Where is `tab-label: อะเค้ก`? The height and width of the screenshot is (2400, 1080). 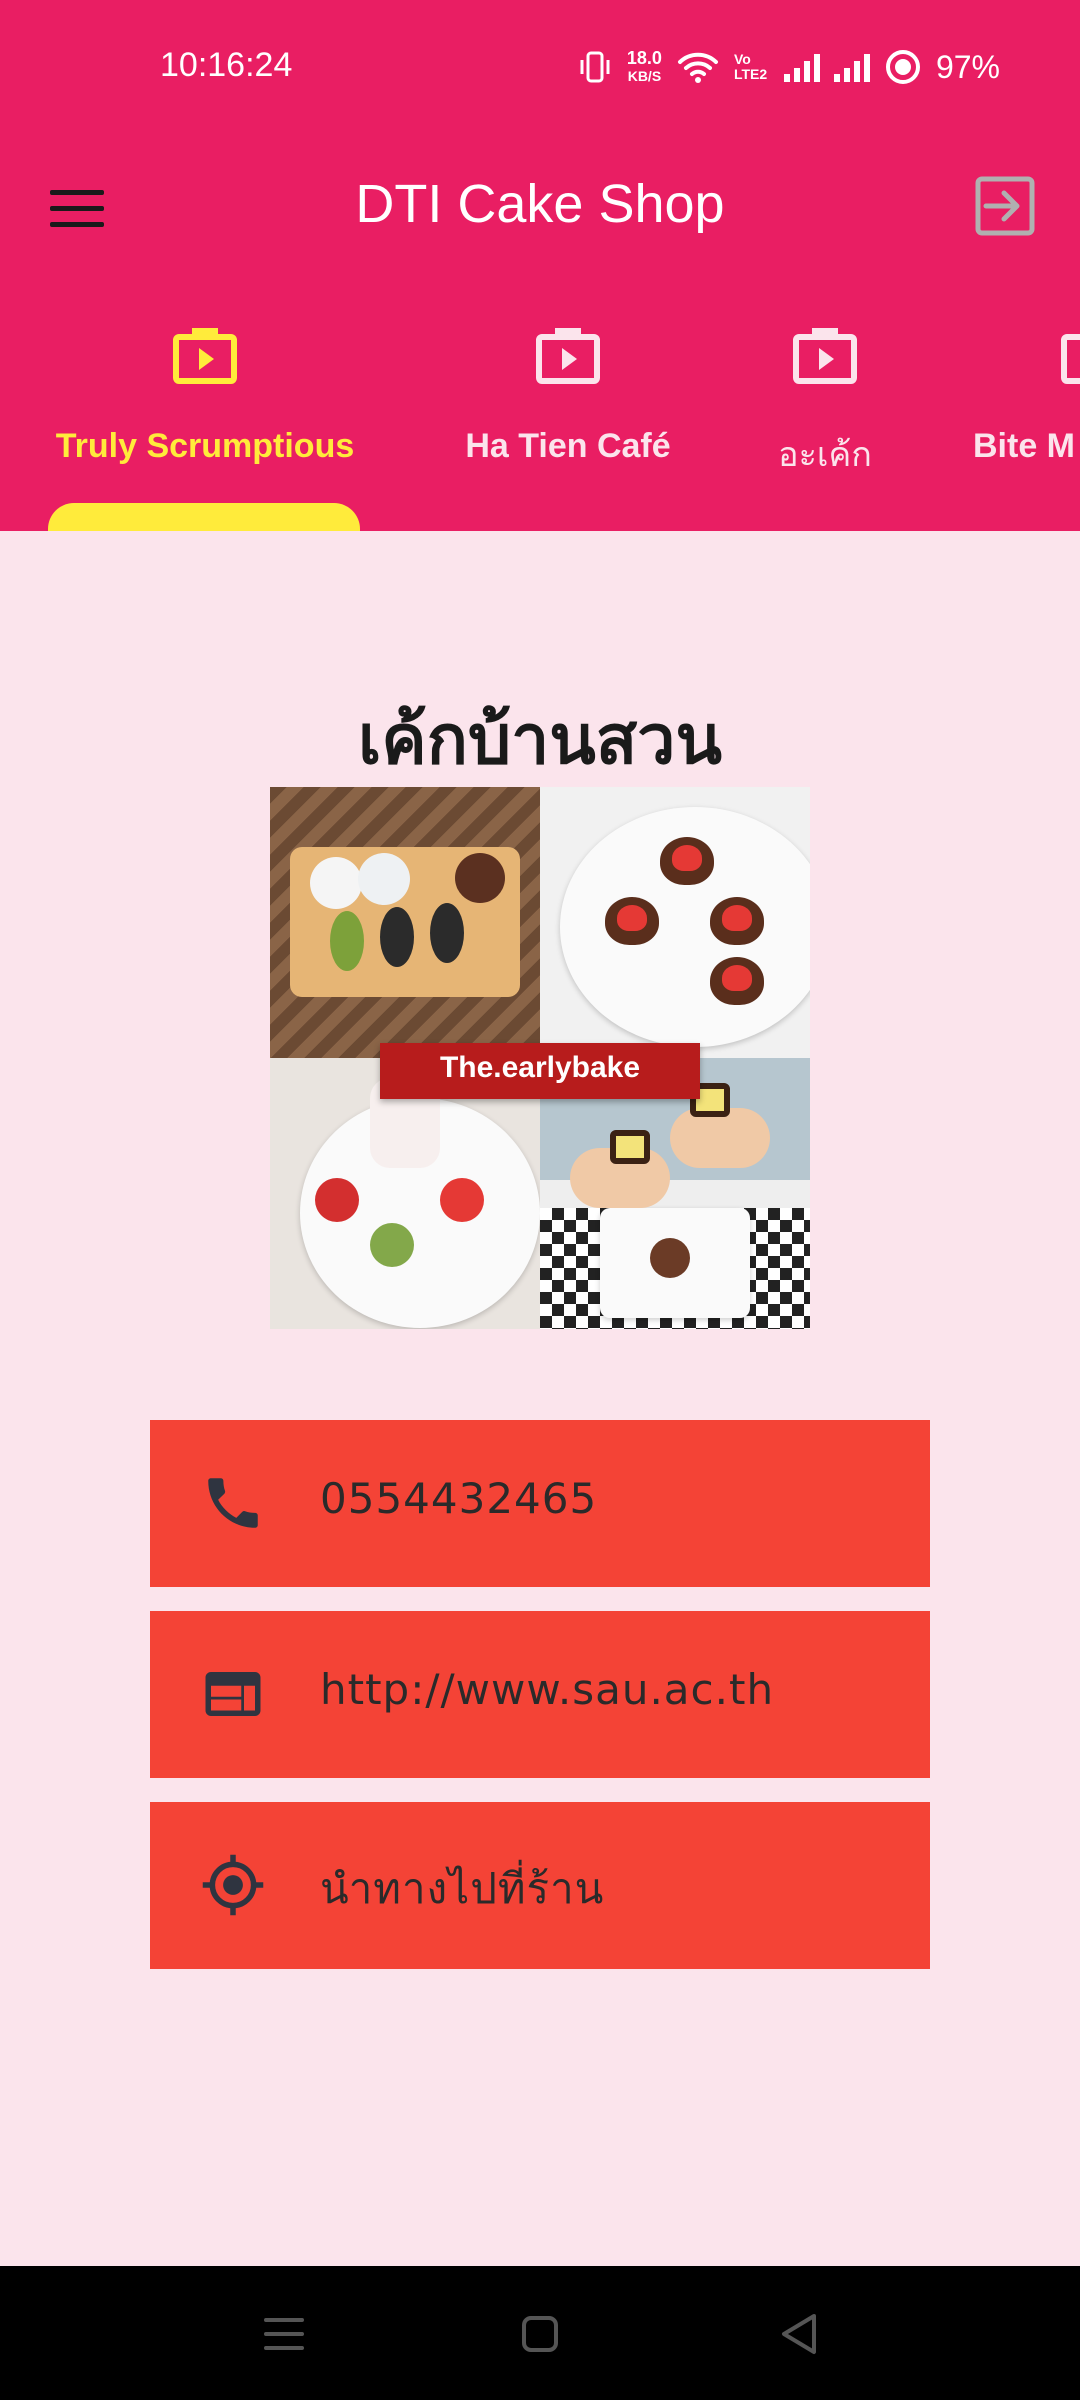 tab-label: อะเค้ก is located at coordinates (825, 455).